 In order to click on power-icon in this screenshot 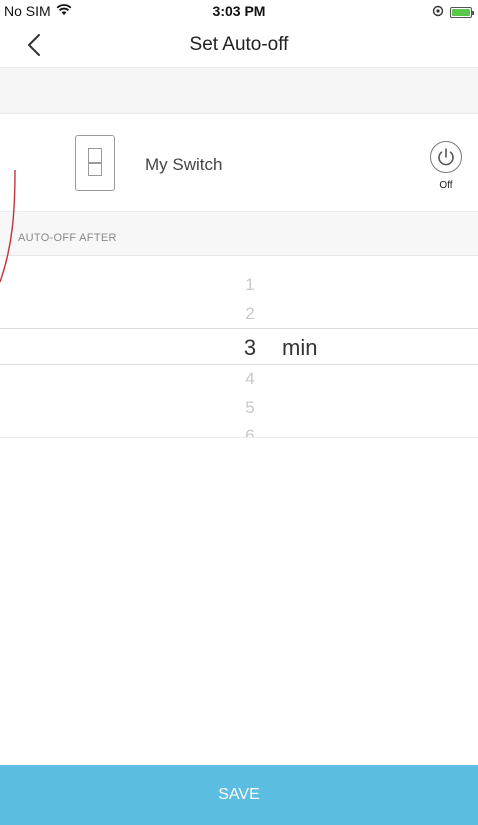, I will do `click(446, 157)`.